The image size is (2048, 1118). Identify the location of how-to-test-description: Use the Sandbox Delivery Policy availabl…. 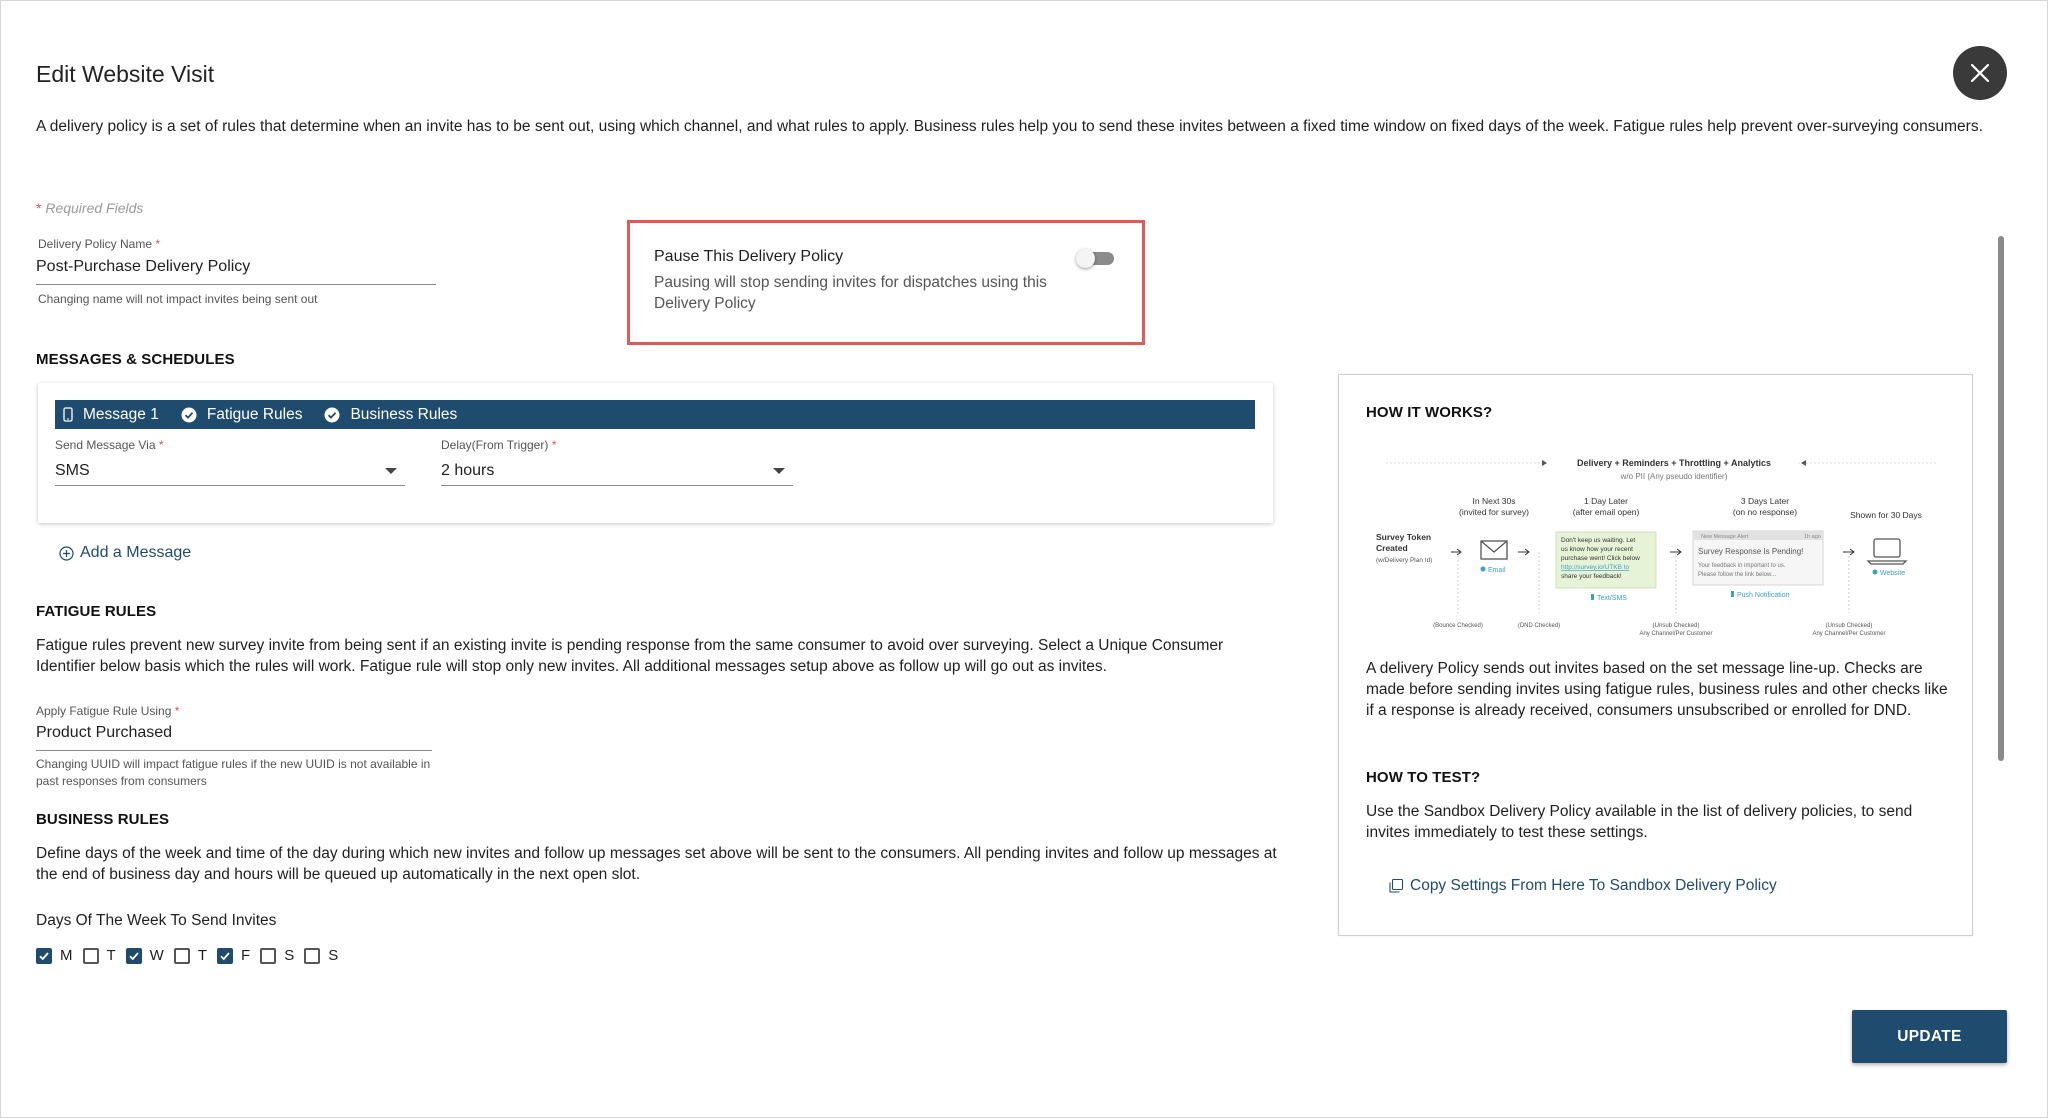
(1639, 822).